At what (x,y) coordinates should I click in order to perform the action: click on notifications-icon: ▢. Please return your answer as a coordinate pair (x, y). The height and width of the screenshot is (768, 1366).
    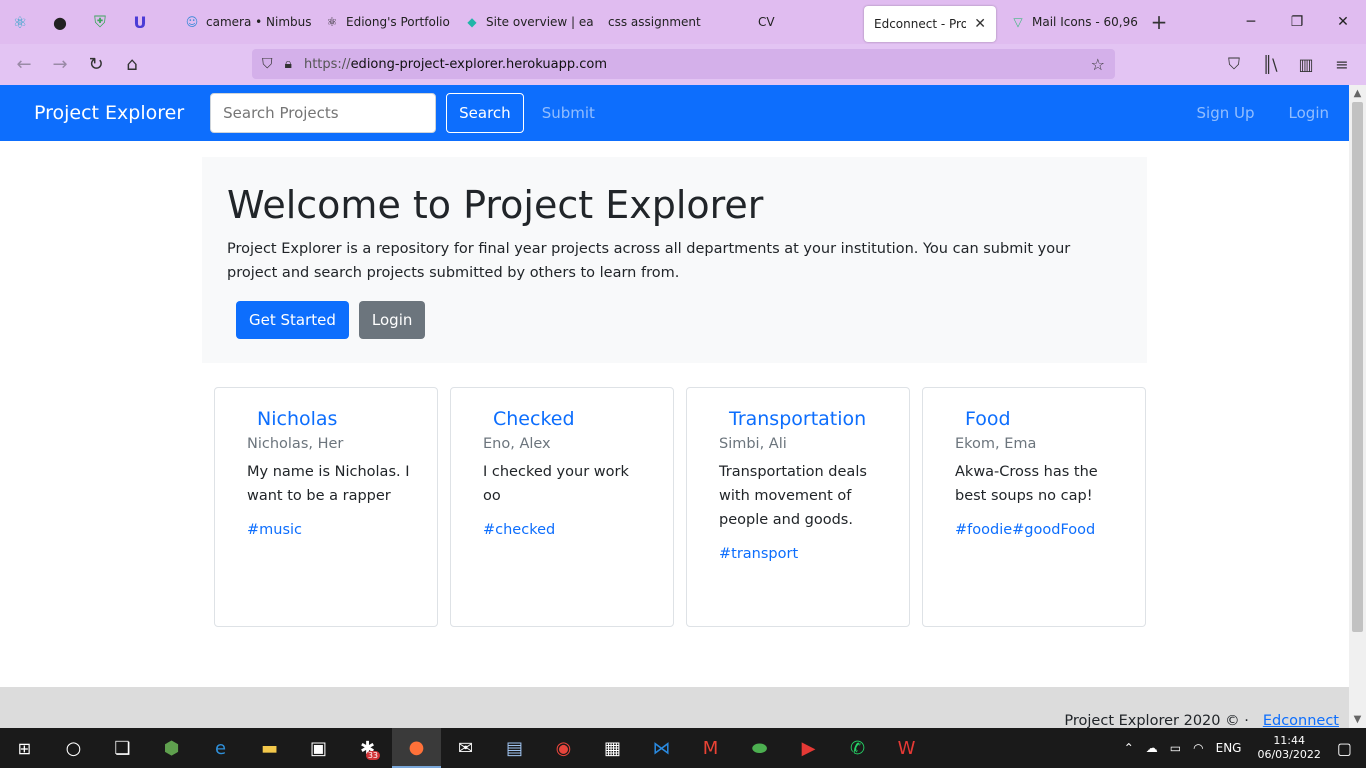
    Looking at the image, I should click on (1344, 748).